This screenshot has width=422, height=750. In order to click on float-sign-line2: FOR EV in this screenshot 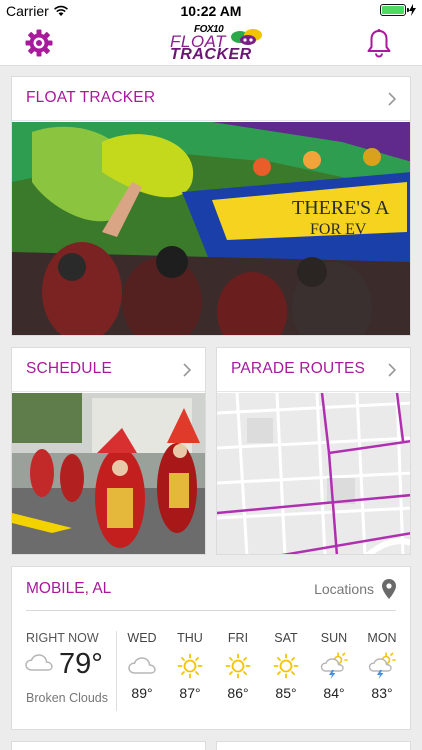, I will do `click(338, 229)`.